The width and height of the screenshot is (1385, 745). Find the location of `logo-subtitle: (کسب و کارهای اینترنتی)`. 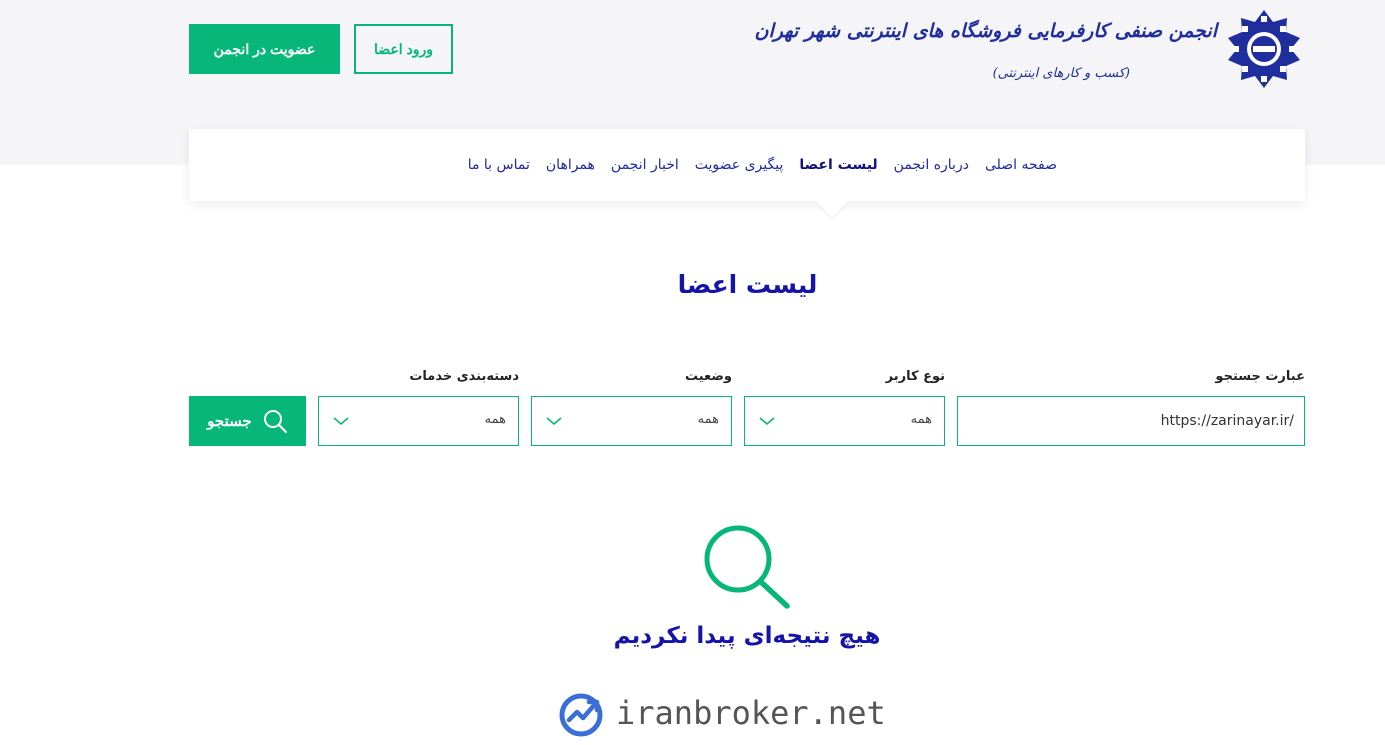

logo-subtitle: (کسب و کارهای اینترنتی) is located at coordinates (1061, 73).